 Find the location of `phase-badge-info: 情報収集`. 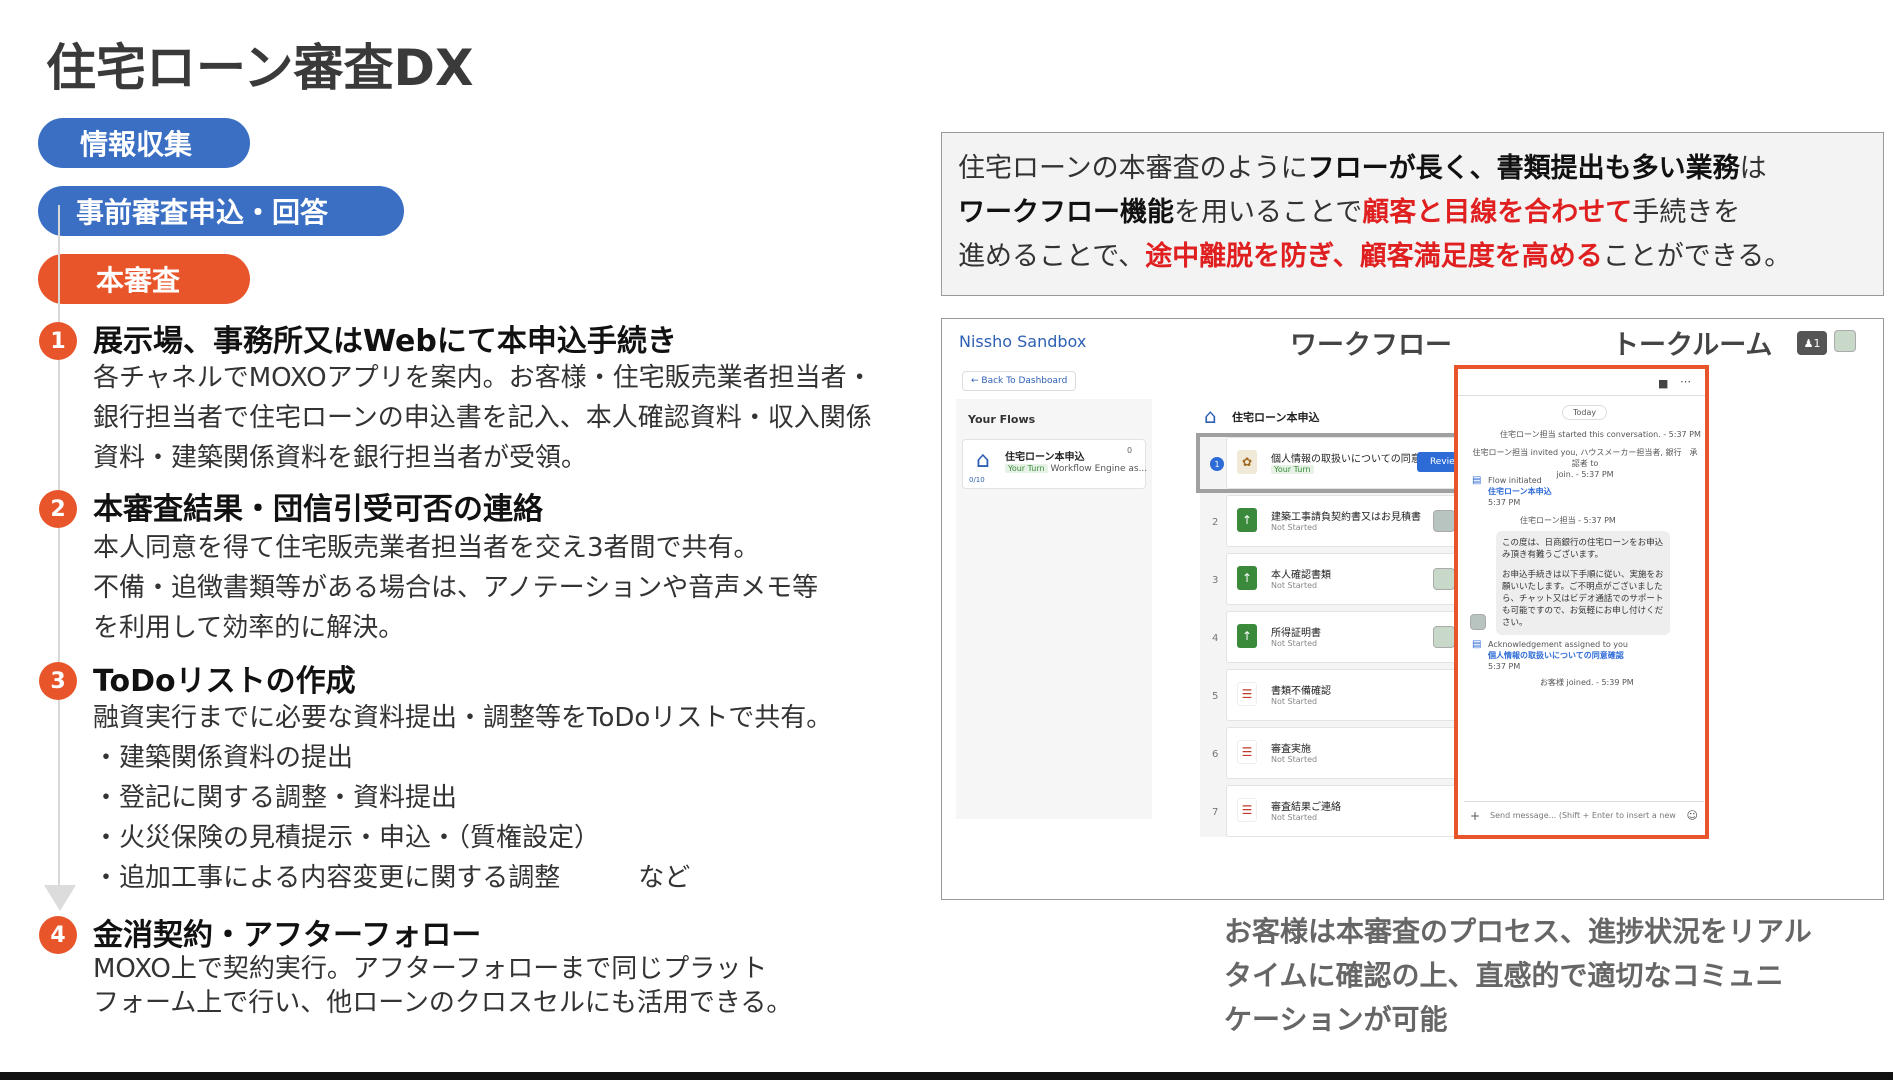

phase-badge-info: 情報収集 is located at coordinates (144, 143).